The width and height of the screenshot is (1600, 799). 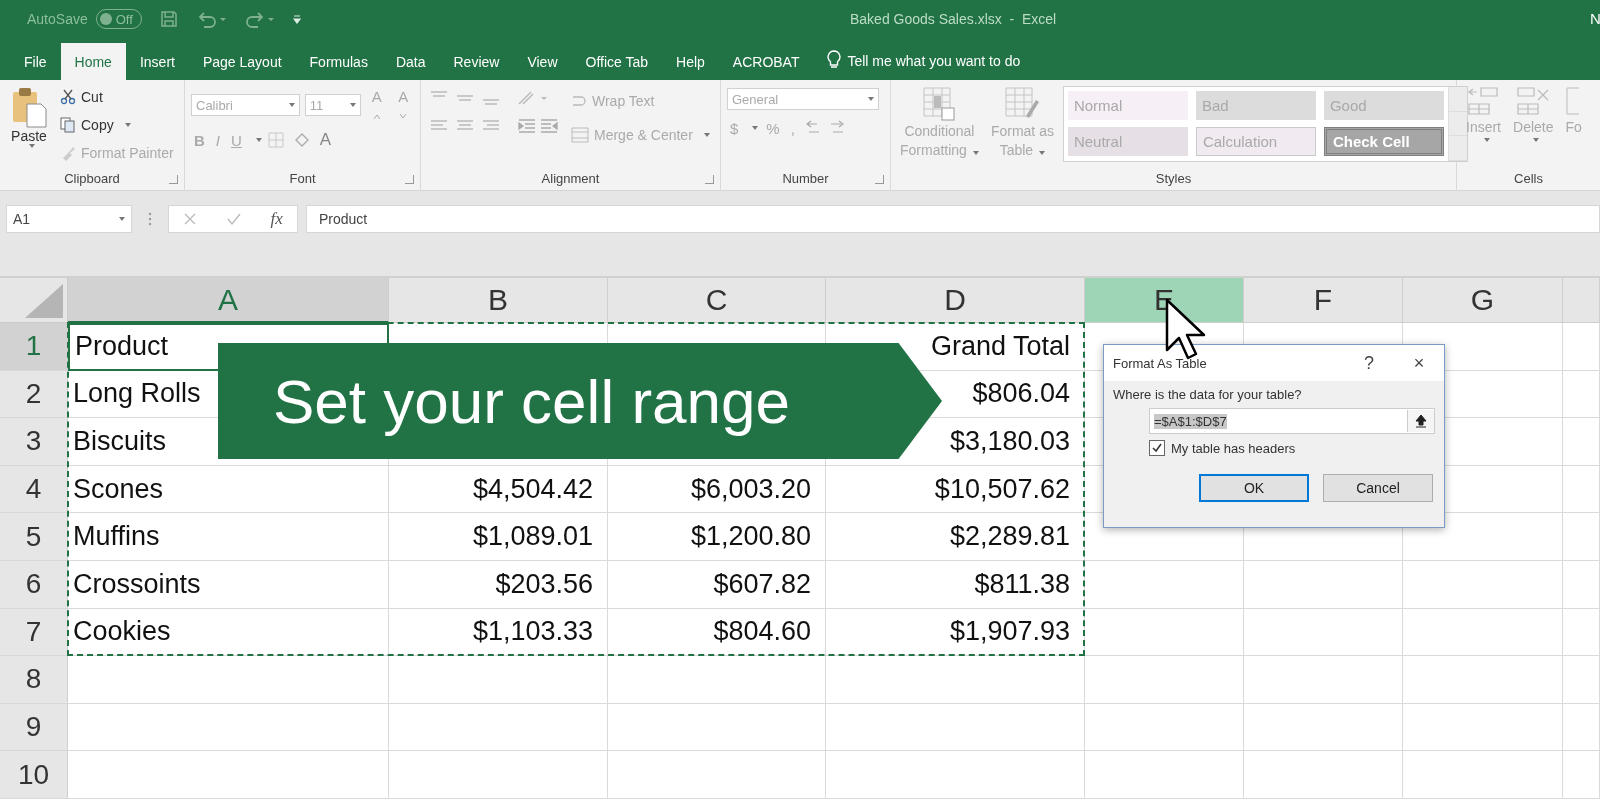 What do you see at coordinates (1369, 363) in the screenshot?
I see `help-button: ?` at bounding box center [1369, 363].